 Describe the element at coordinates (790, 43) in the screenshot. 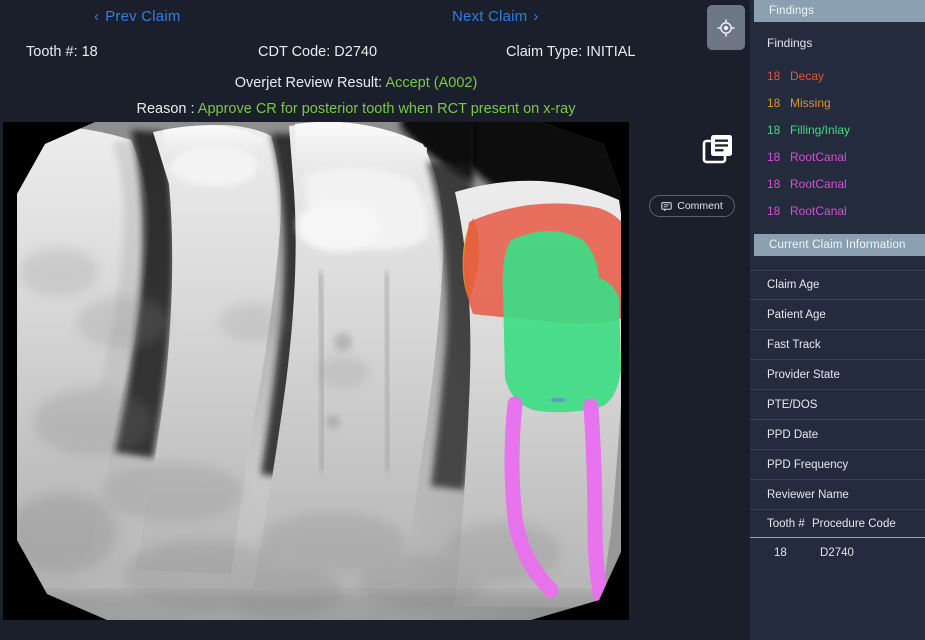

I see `findings-list-title: Findings` at that location.